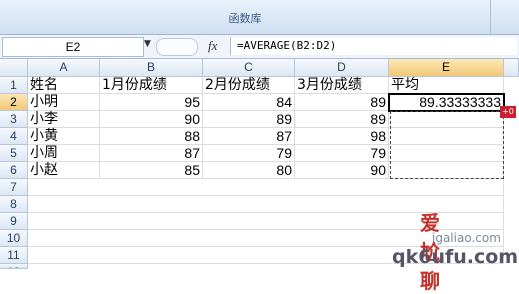 The height and width of the screenshot is (294, 519). What do you see at coordinates (73, 47) in the screenshot?
I see `name-box: E2` at bounding box center [73, 47].